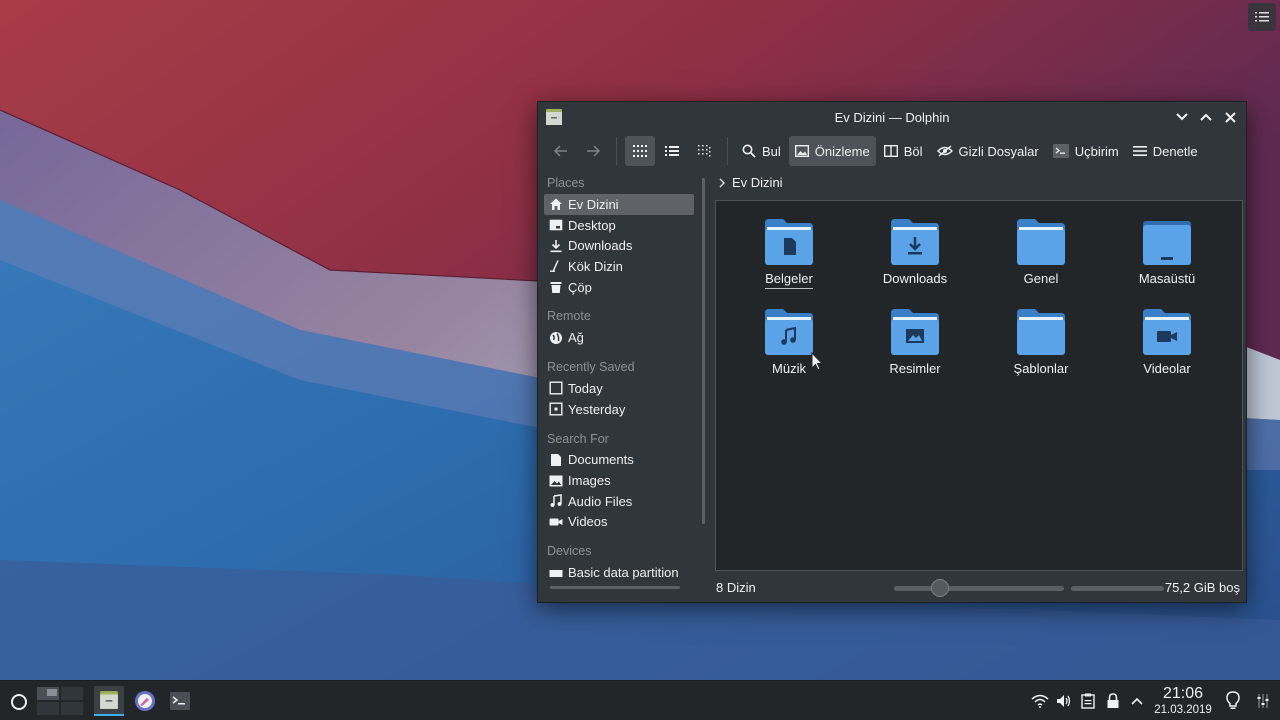 This screenshot has width=1280, height=720. What do you see at coordinates (1041, 368) in the screenshot?
I see `folder-label: Şablonlar` at bounding box center [1041, 368].